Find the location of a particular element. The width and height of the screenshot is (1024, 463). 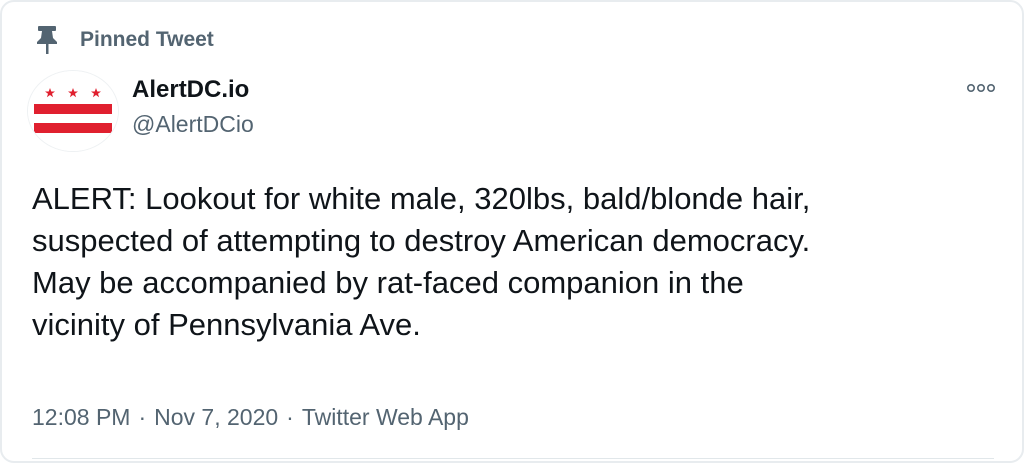

more-options-button is located at coordinates (981, 88).